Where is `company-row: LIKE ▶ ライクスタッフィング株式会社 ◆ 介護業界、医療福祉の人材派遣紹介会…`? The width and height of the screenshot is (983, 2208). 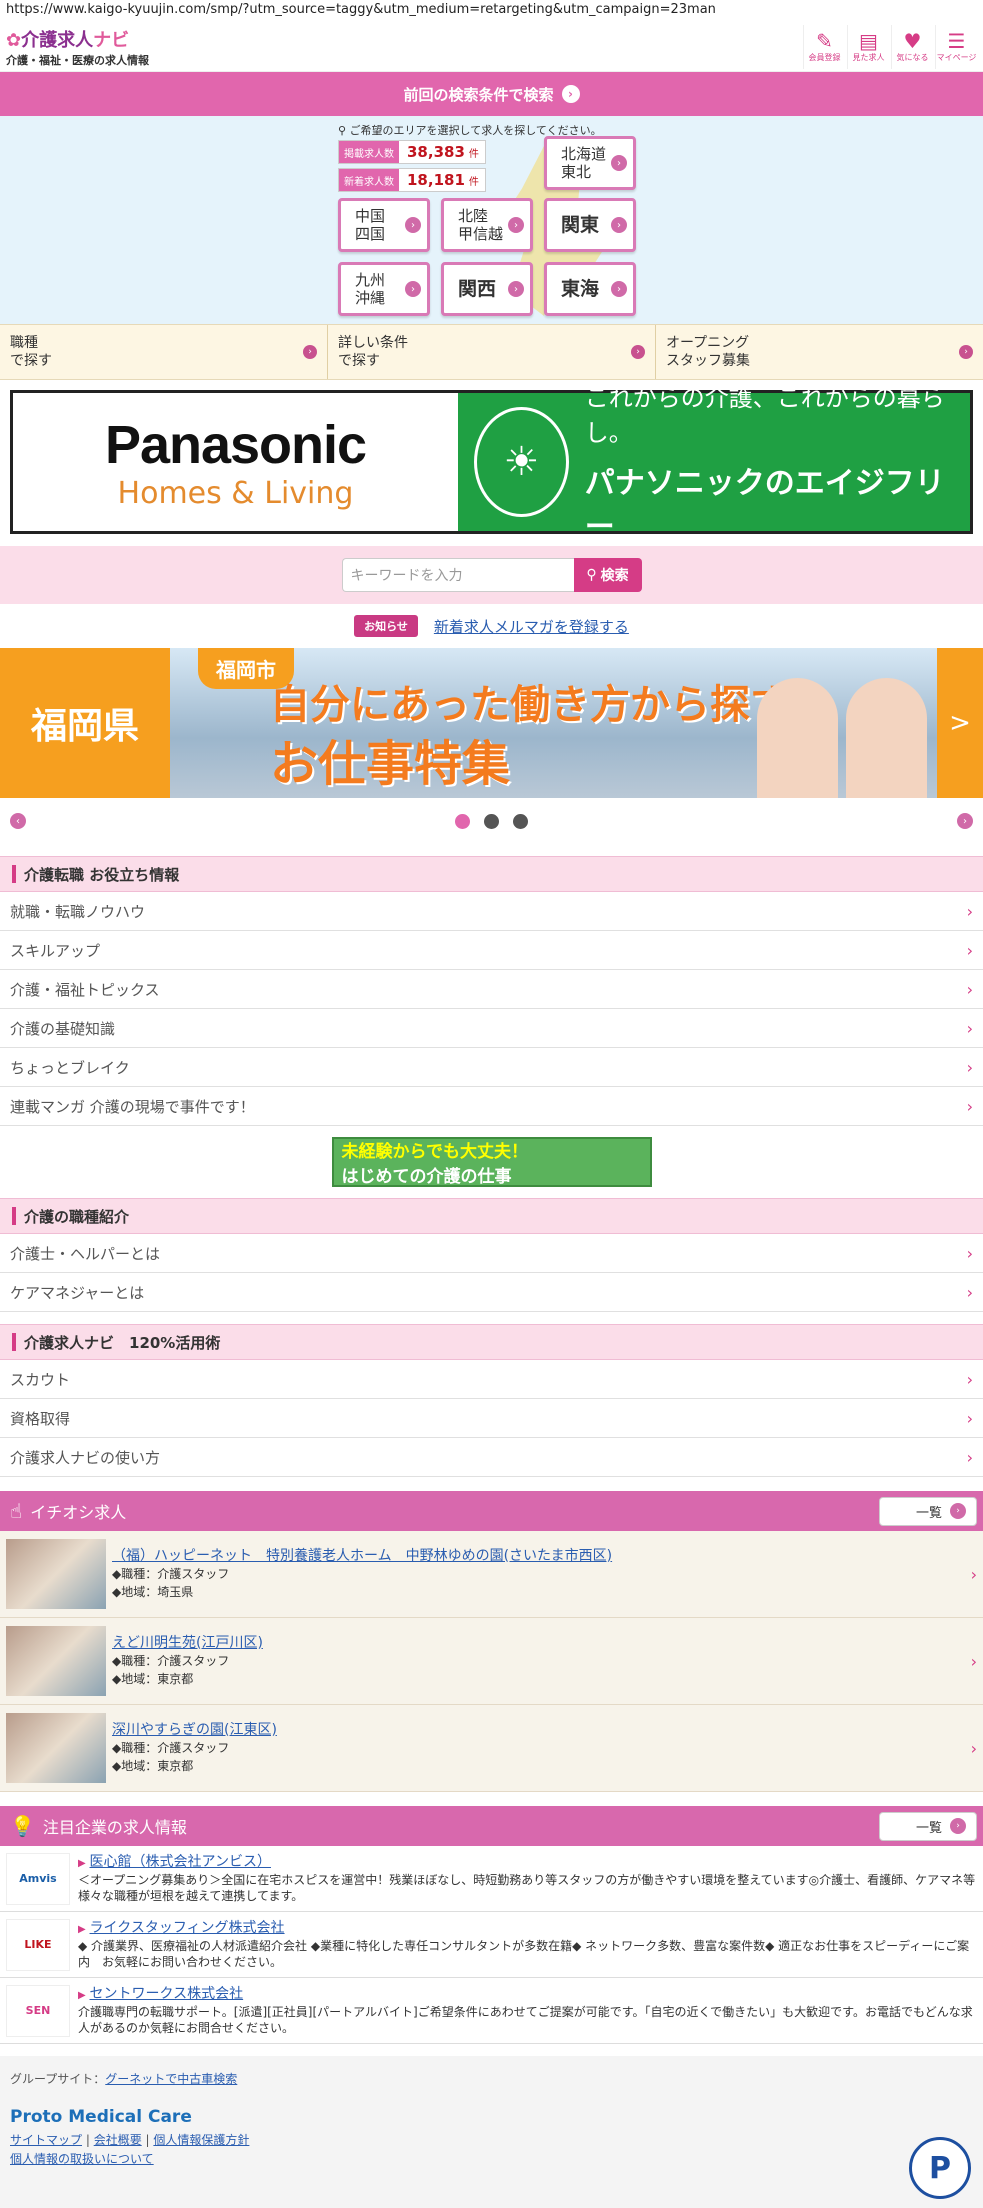 company-row: LIKE ▶ ライクスタッフィング株式会社 ◆ 介護業界、医療福祉の人材派遣紹介会… is located at coordinates (491, 1945).